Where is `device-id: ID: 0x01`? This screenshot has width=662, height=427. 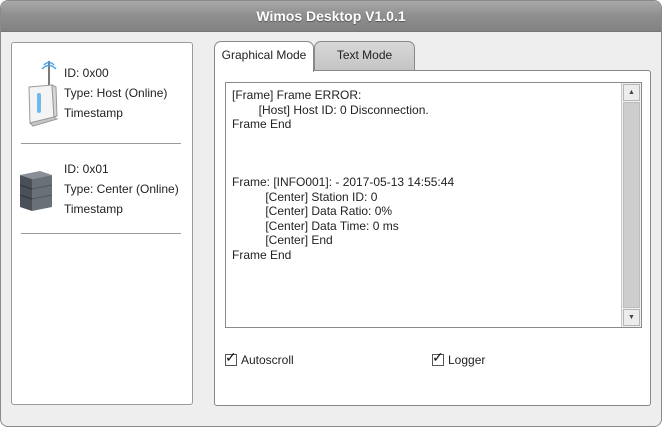 device-id: ID: 0x01 is located at coordinates (86, 169).